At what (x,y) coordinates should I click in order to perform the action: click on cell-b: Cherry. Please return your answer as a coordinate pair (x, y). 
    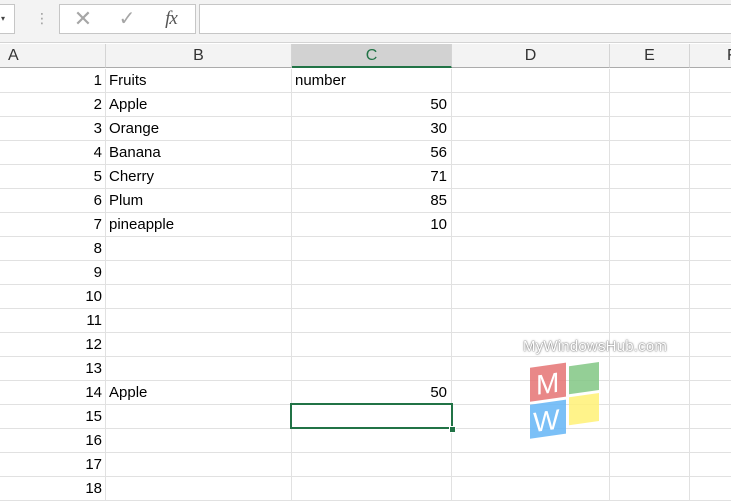
    Looking at the image, I should click on (199, 177).